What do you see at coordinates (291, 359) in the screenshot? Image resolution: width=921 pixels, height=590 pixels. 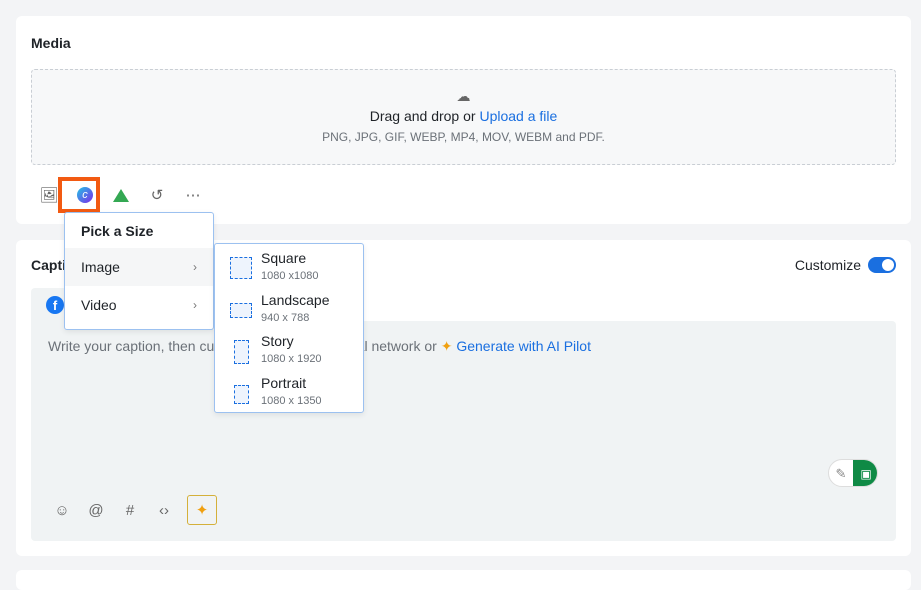 I see `size-dims: 1080 x 1920` at bounding box center [291, 359].